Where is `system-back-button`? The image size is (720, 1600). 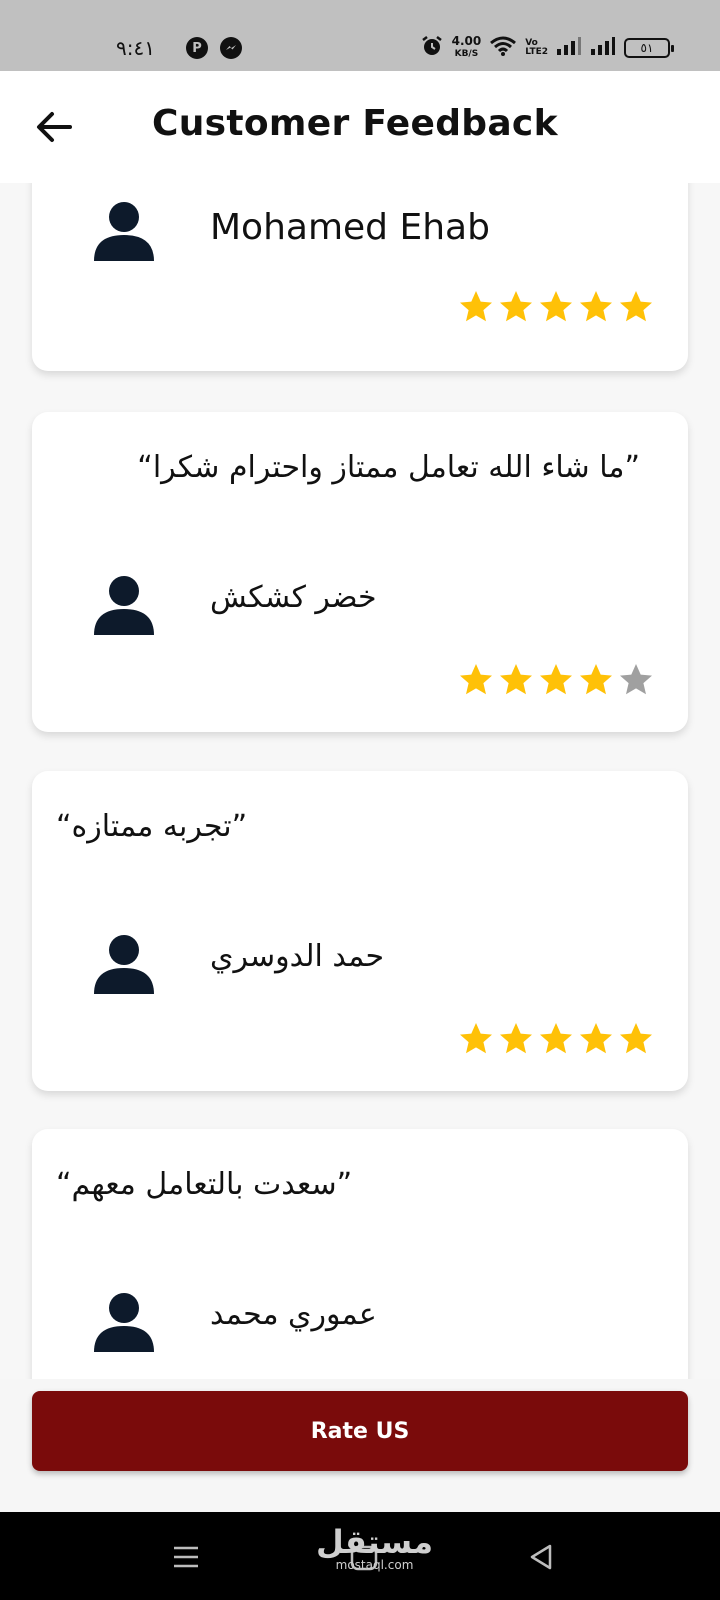
system-back-button is located at coordinates (542, 1557).